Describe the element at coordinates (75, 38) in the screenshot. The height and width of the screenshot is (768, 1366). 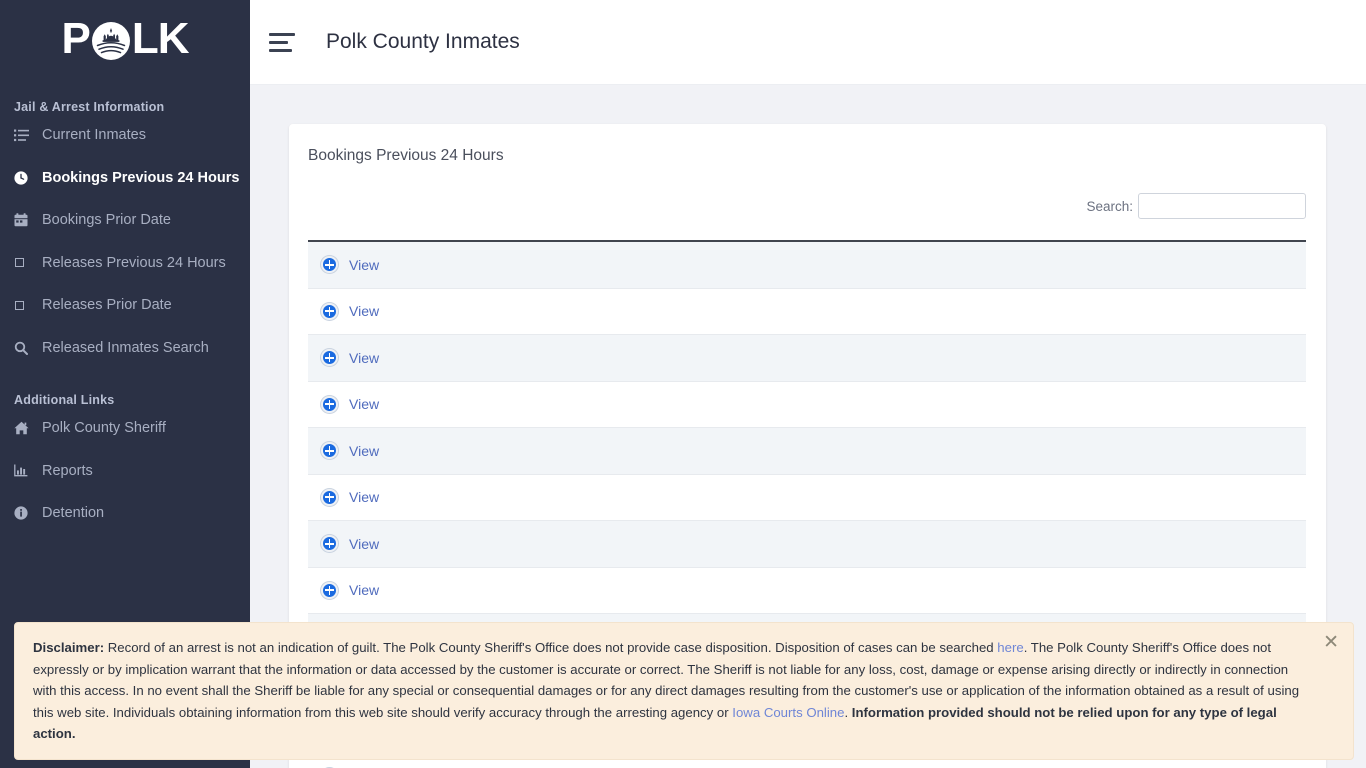
I see `logo-text-pre: P` at that location.